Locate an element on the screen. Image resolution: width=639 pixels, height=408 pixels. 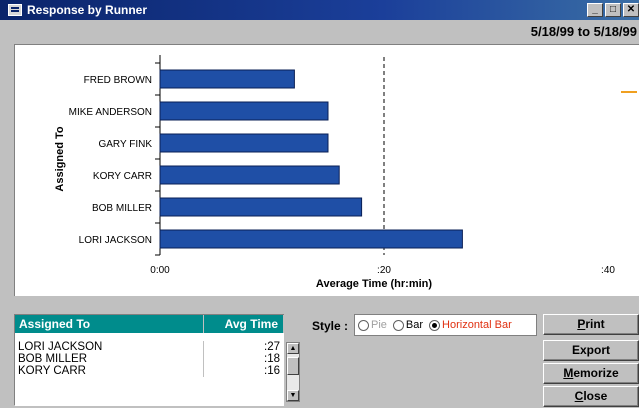
table-row: KORY CARR :16 is located at coordinates (149, 371).